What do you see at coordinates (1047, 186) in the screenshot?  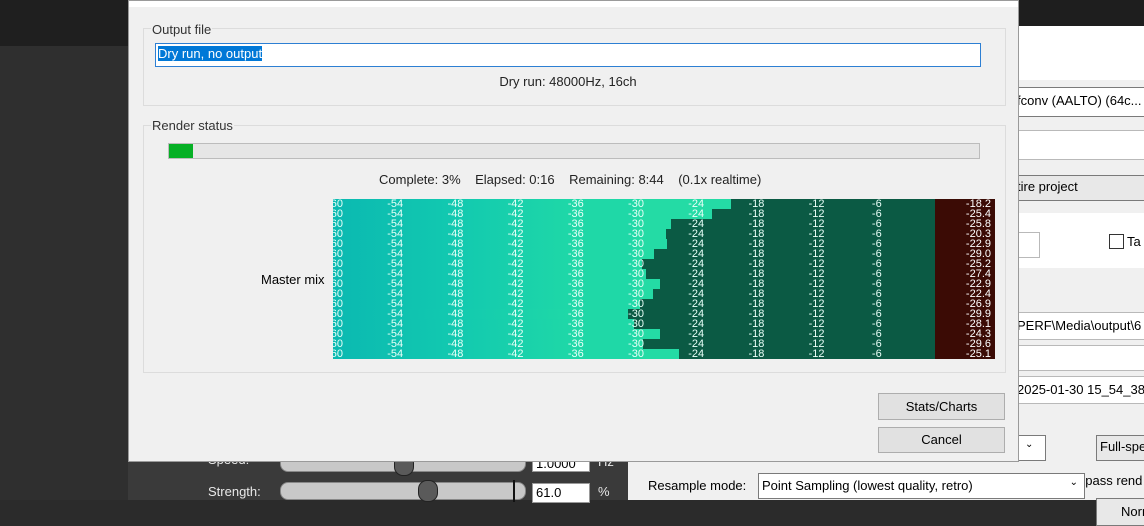 I see `bounds-select-value: tire project` at bounding box center [1047, 186].